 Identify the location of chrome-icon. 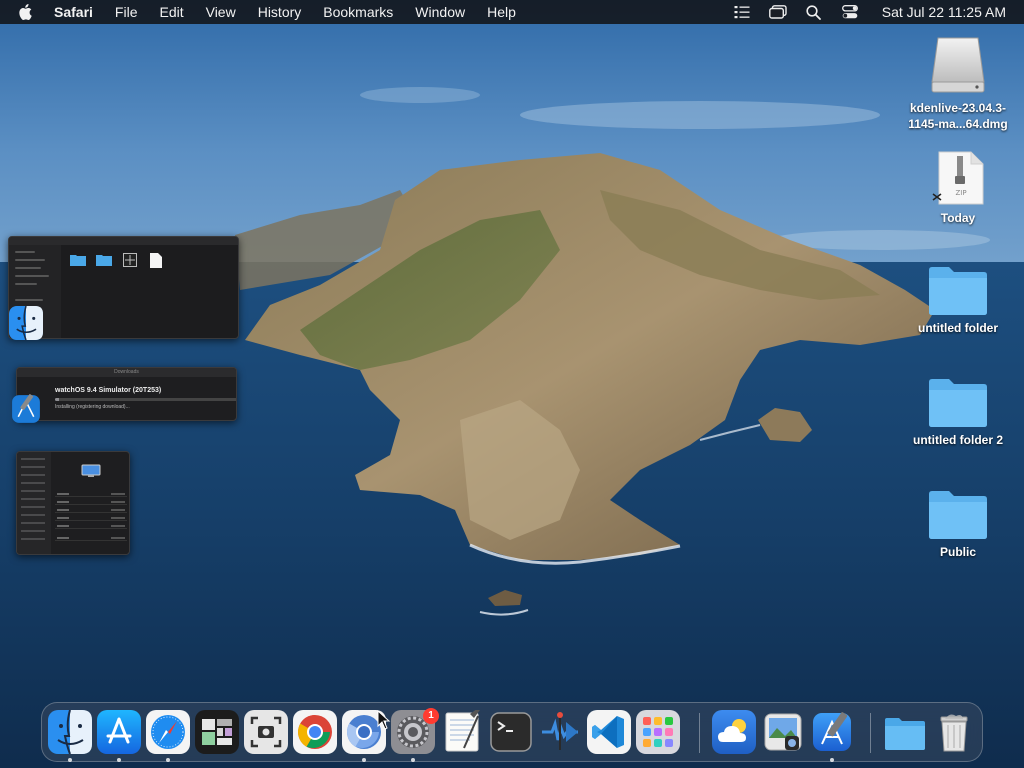
(315, 732).